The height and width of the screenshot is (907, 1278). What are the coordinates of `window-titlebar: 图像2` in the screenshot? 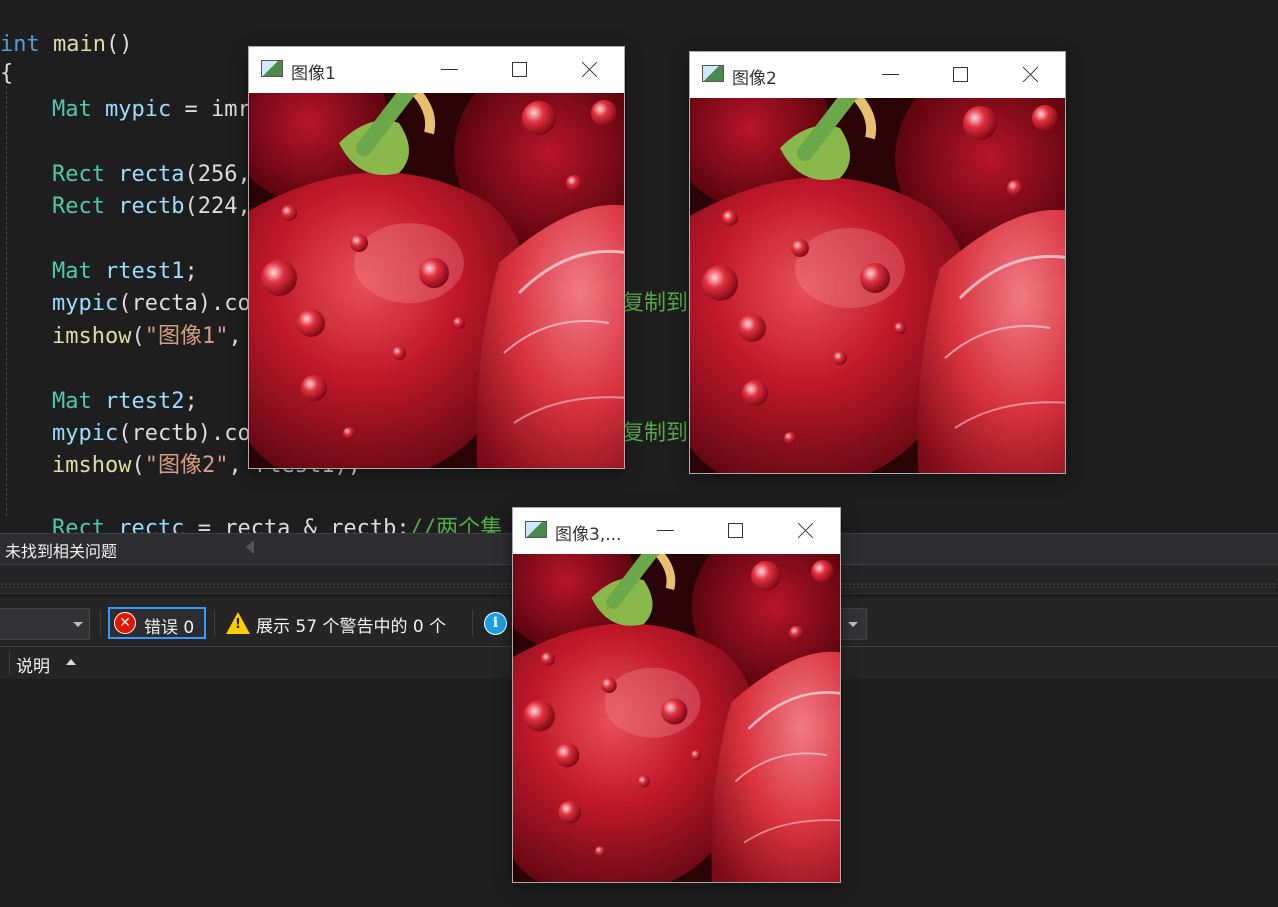 It's located at (877, 75).